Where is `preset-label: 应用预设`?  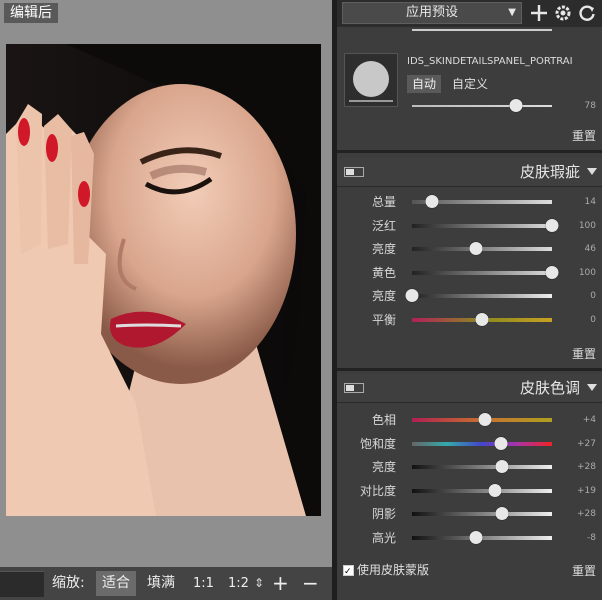
preset-label: 应用预设 is located at coordinates (431, 12).